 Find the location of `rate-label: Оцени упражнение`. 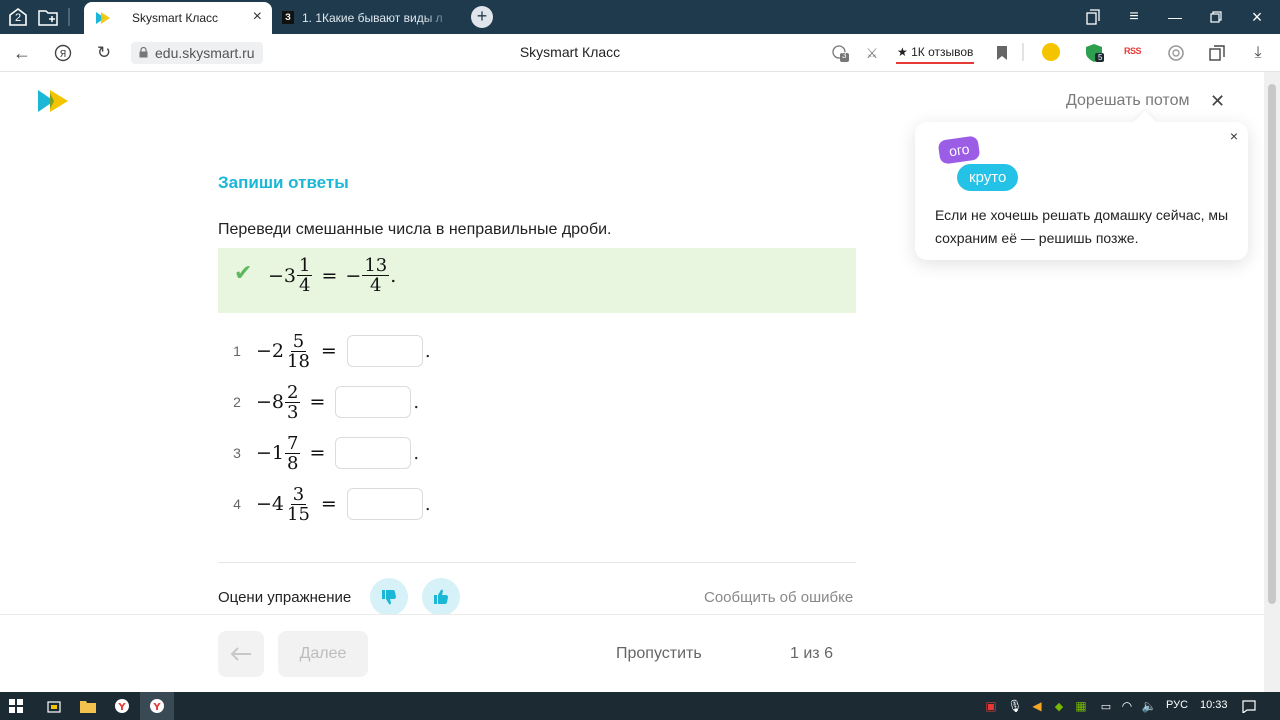

rate-label: Оцени упражнение is located at coordinates (285, 597).